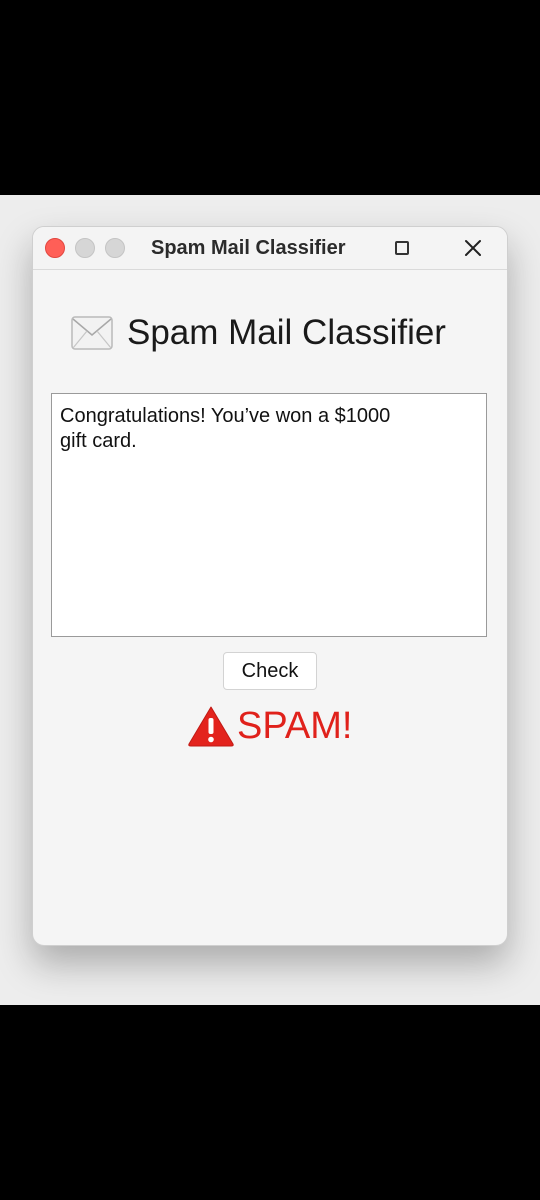  Describe the element at coordinates (55, 248) in the screenshot. I see `close-window-light` at that location.